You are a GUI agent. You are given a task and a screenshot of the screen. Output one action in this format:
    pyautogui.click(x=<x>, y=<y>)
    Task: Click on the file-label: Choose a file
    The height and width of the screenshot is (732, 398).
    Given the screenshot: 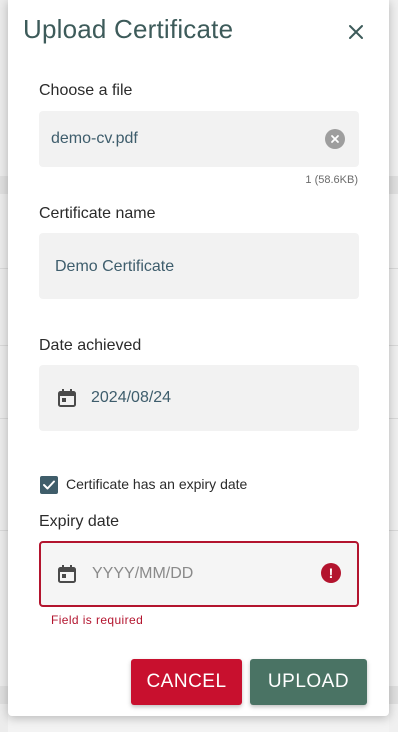 What is the action you would take?
    pyautogui.click(x=86, y=90)
    